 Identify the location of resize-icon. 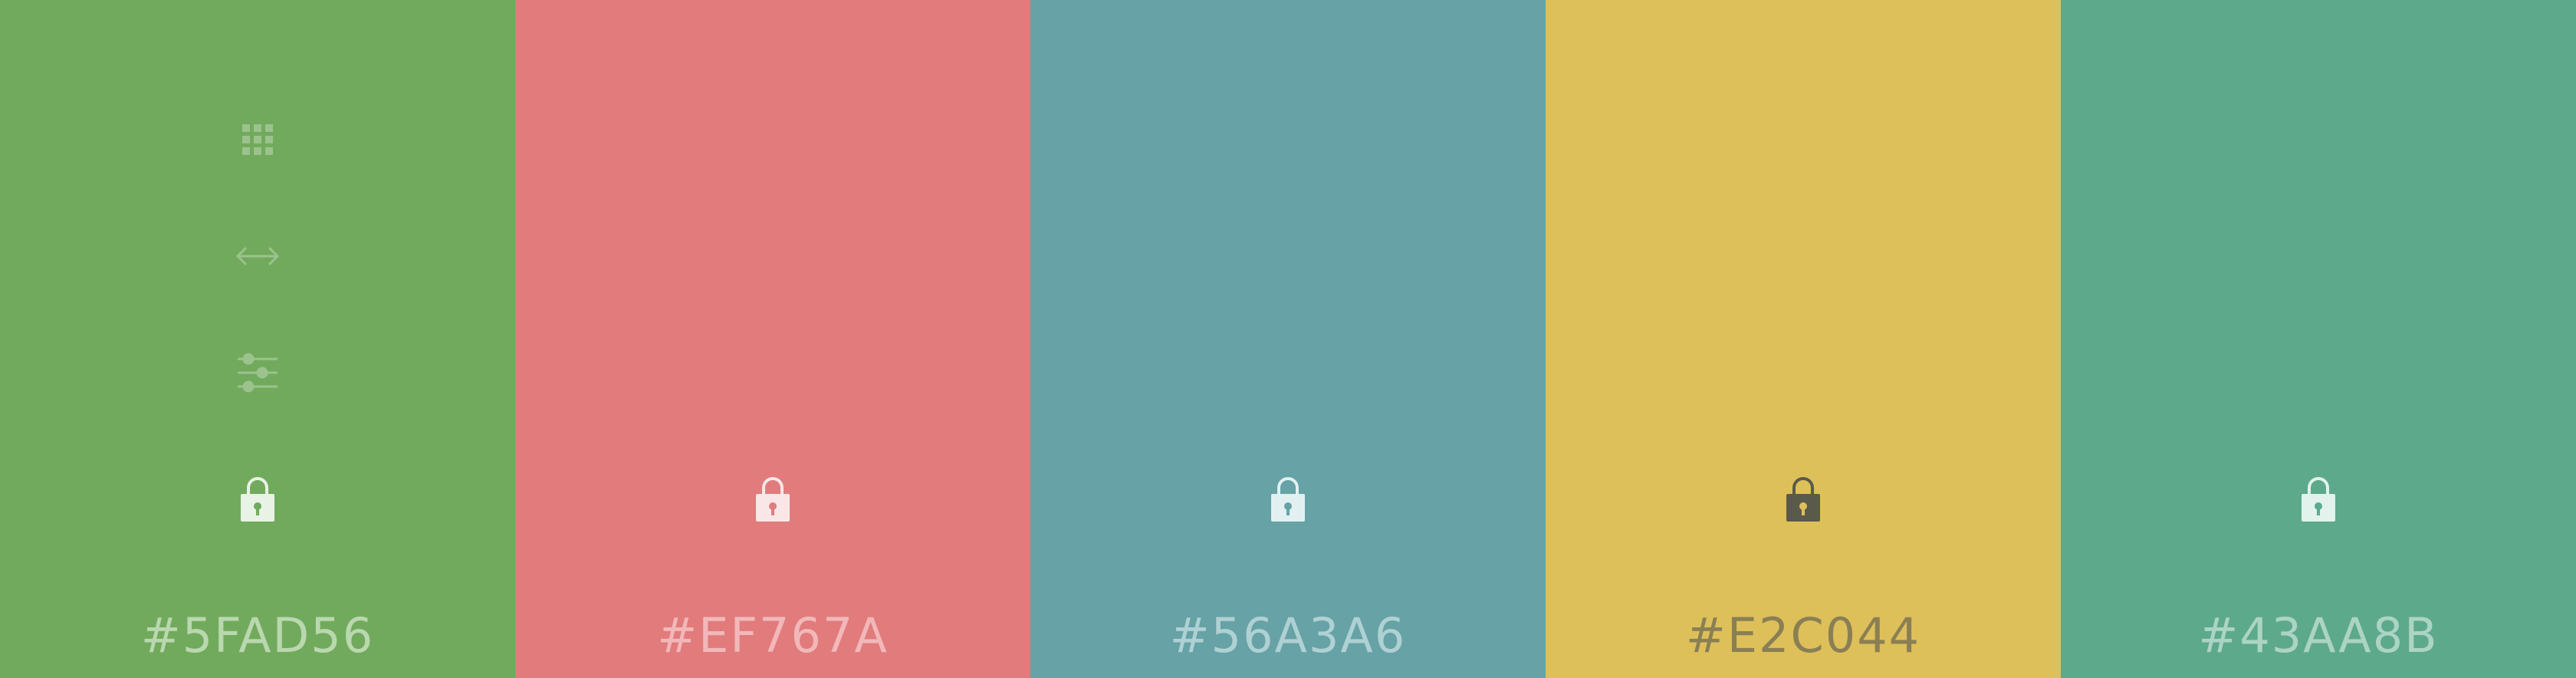
(257, 256).